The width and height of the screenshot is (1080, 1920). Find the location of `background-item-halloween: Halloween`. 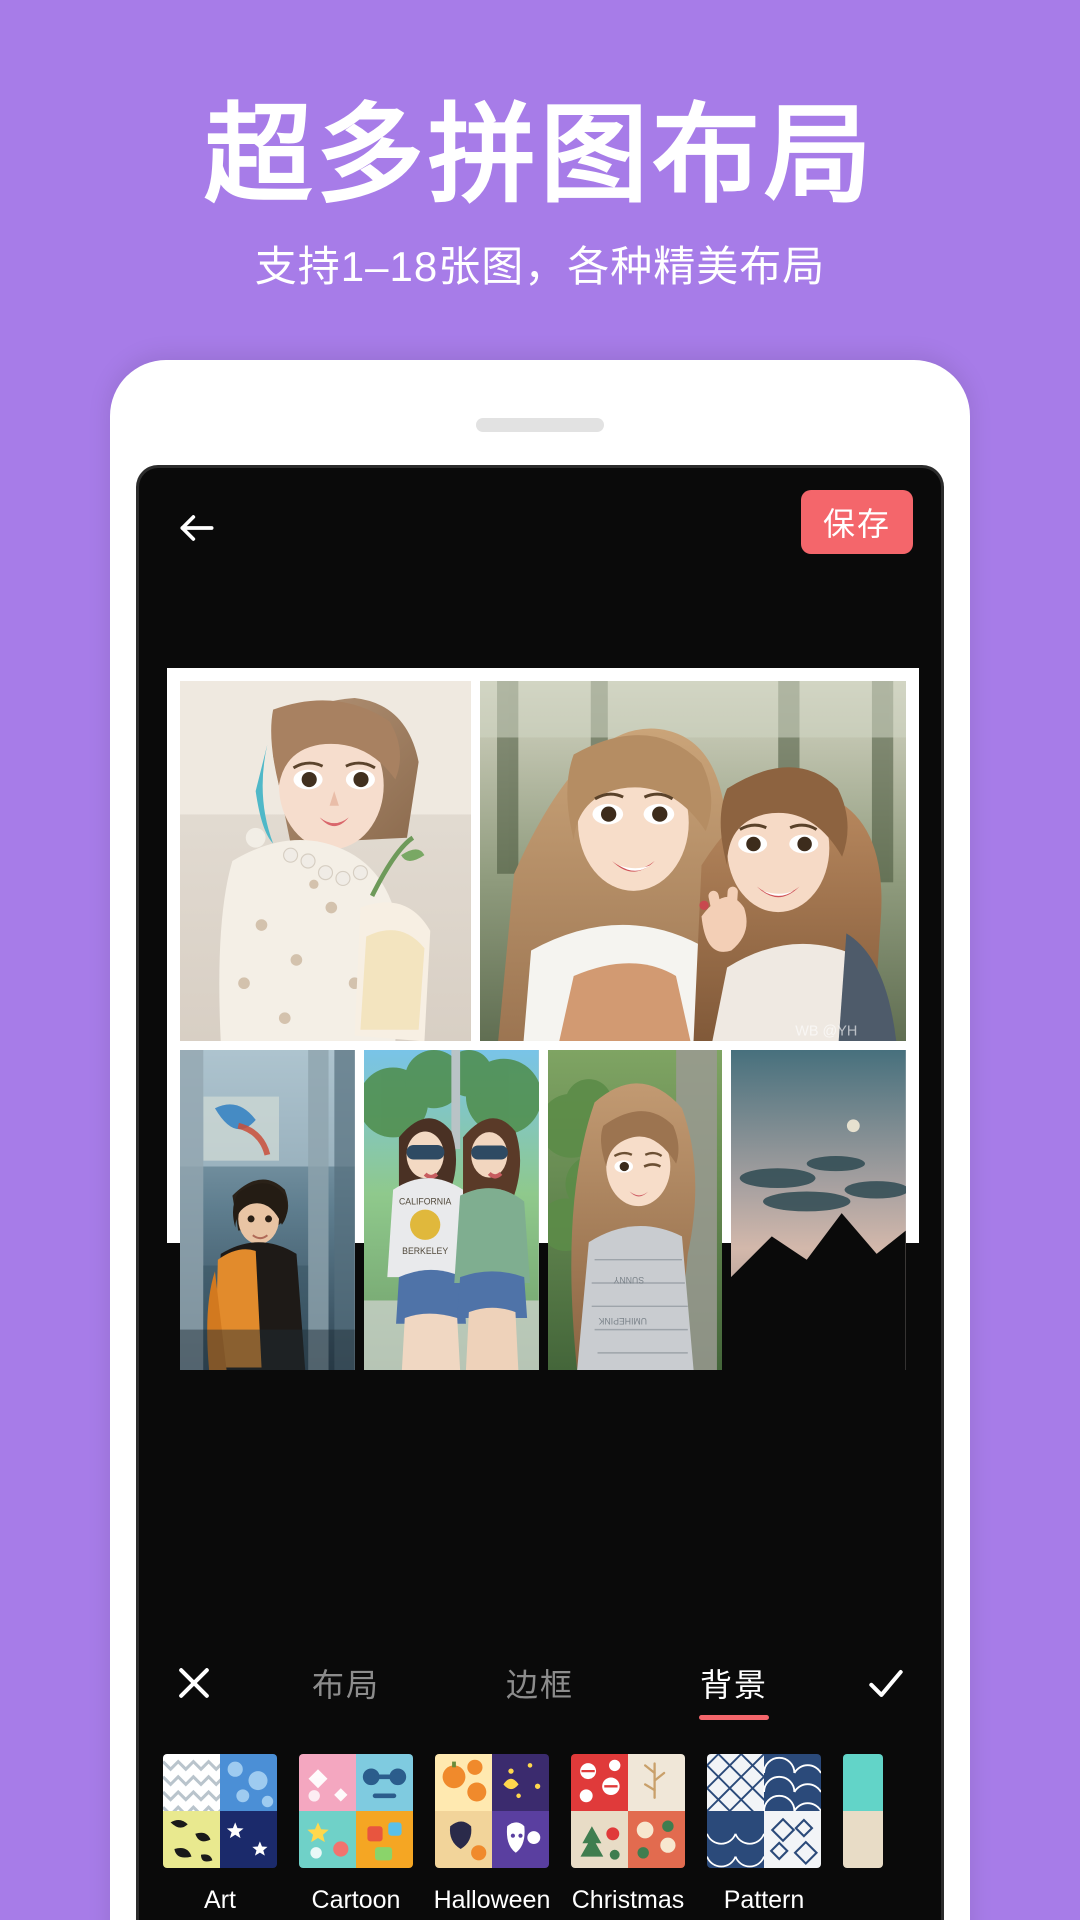

background-item-halloween: Halloween is located at coordinates (492, 1834).